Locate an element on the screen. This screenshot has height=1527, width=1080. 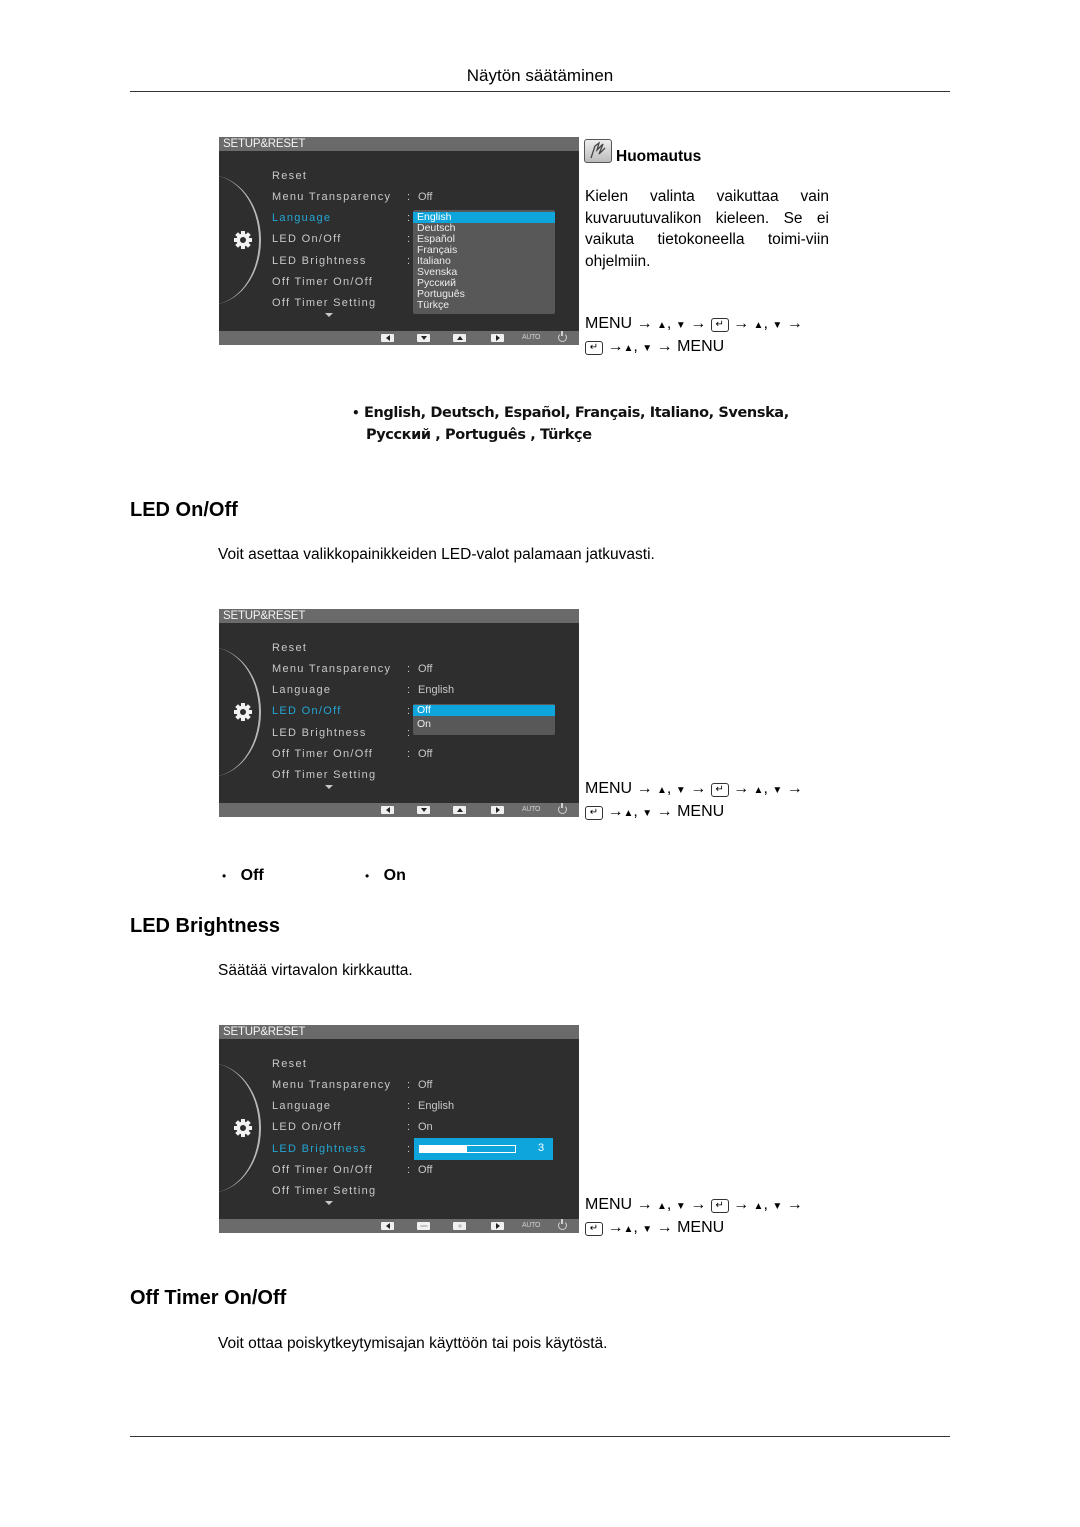
osd-value-led-onoff: On is located at coordinates (425, 1127).